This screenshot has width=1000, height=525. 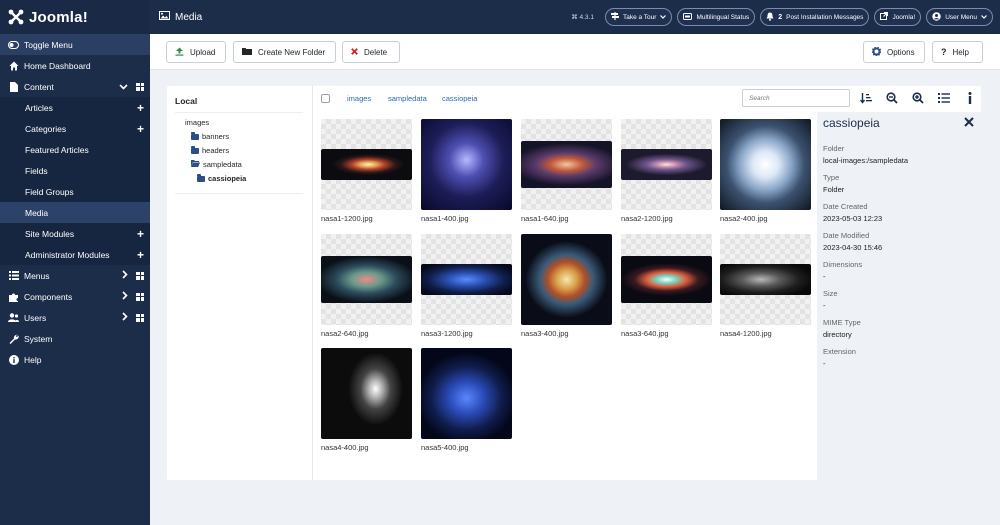 What do you see at coordinates (936, 17) in the screenshot?
I see `user-circle-icon` at bounding box center [936, 17].